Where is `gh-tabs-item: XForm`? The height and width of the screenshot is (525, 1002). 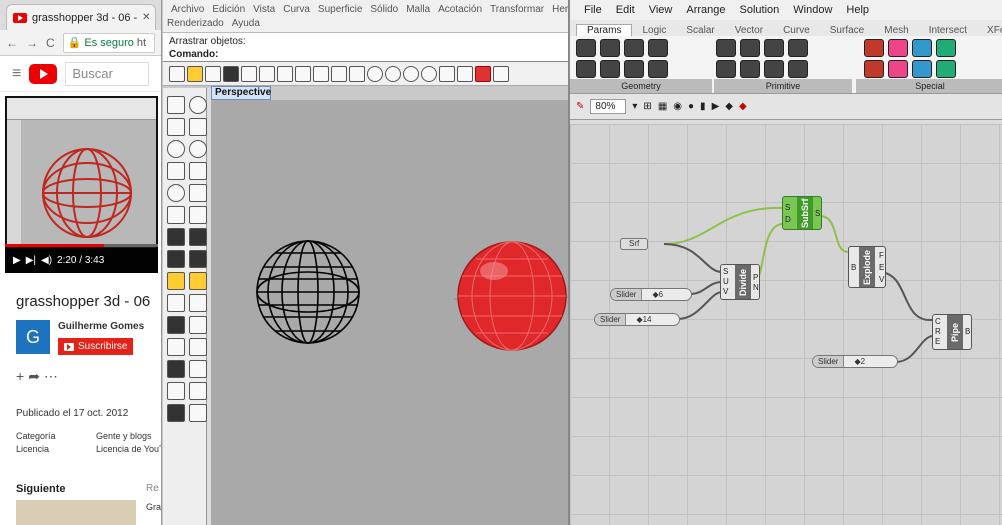 gh-tabs-item: XForm is located at coordinates (989, 30).